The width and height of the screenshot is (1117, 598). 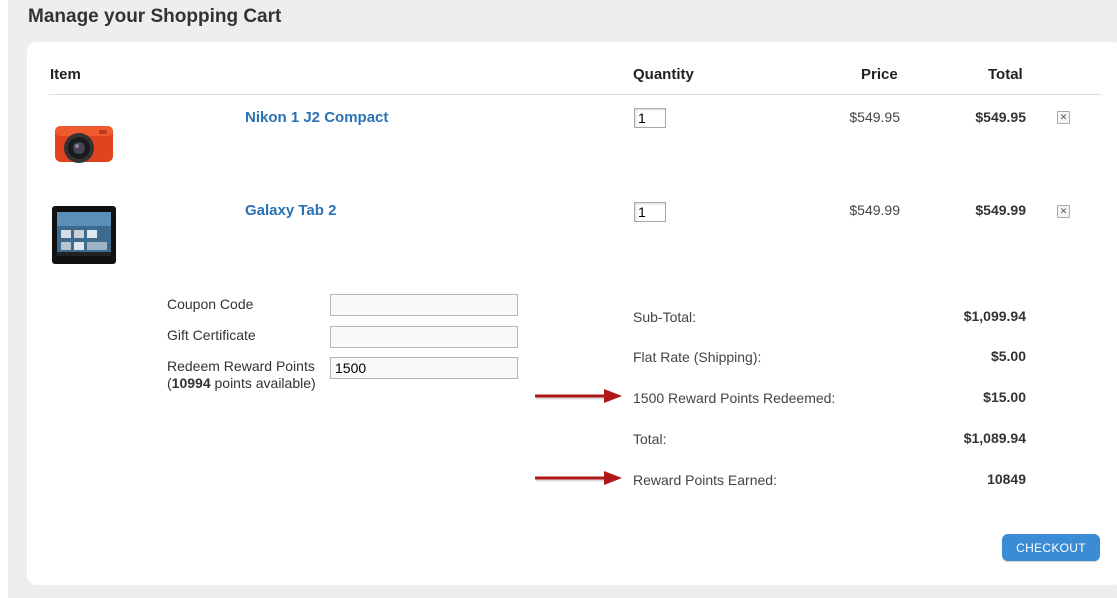 What do you see at coordinates (1063, 211) in the screenshot?
I see `remove-galaxy-close-icon: ✕` at bounding box center [1063, 211].